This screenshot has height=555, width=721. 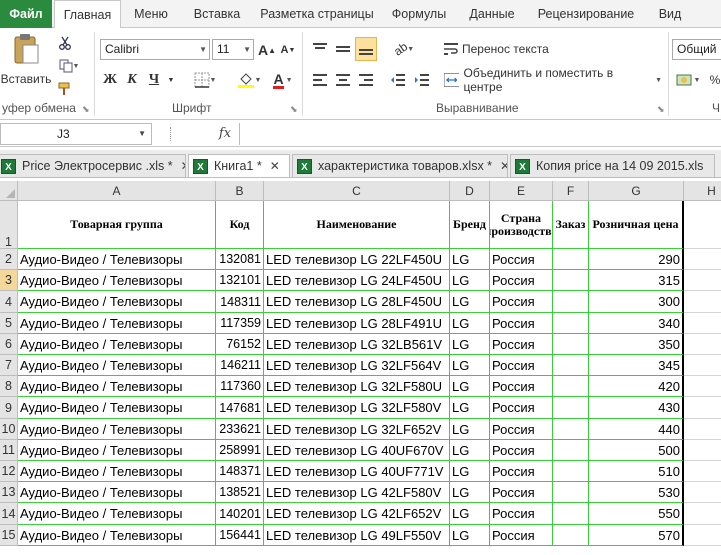 What do you see at coordinates (553, 80) in the screenshot?
I see `merge-center-button: Объединить и поместить в центре ▼` at bounding box center [553, 80].